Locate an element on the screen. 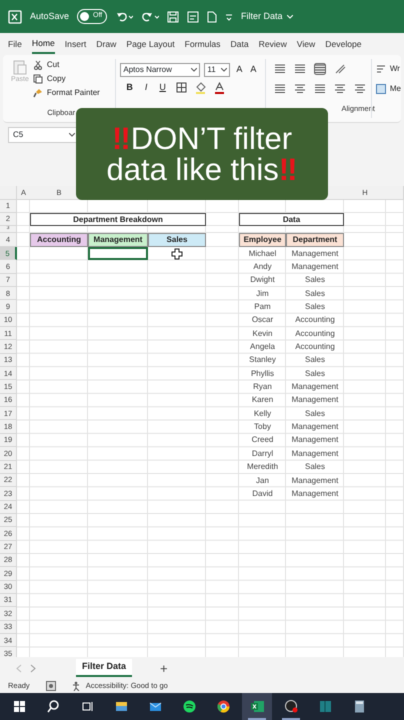 The image size is (404, 720). redo-icon is located at coordinates (150, 16).